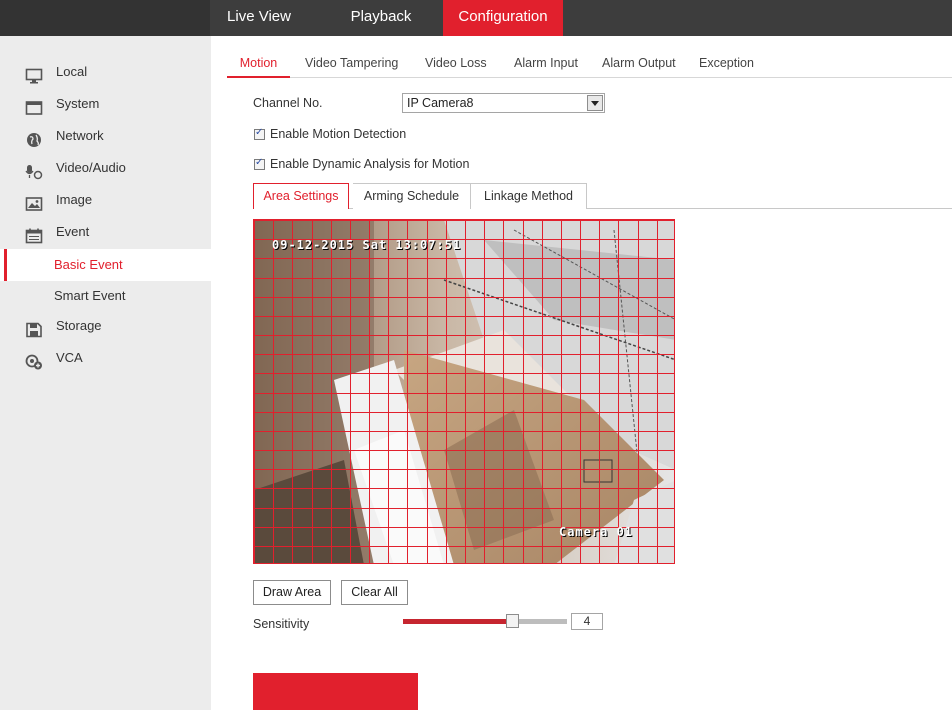  What do you see at coordinates (34, 105) in the screenshot?
I see `system-window-icon` at bounding box center [34, 105].